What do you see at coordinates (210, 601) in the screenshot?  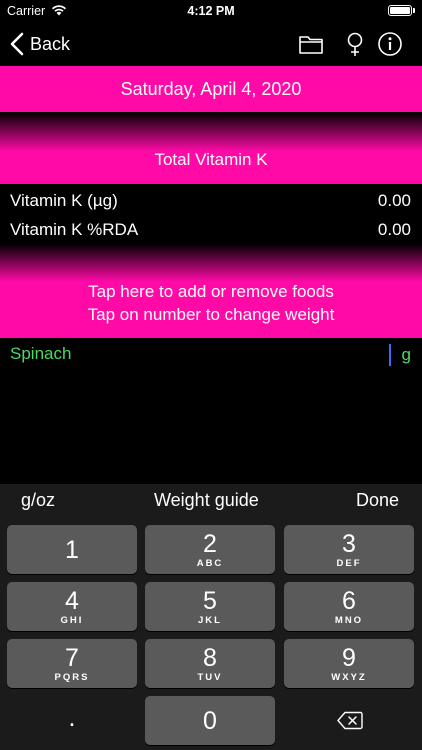 I see `key-digit: 5` at bounding box center [210, 601].